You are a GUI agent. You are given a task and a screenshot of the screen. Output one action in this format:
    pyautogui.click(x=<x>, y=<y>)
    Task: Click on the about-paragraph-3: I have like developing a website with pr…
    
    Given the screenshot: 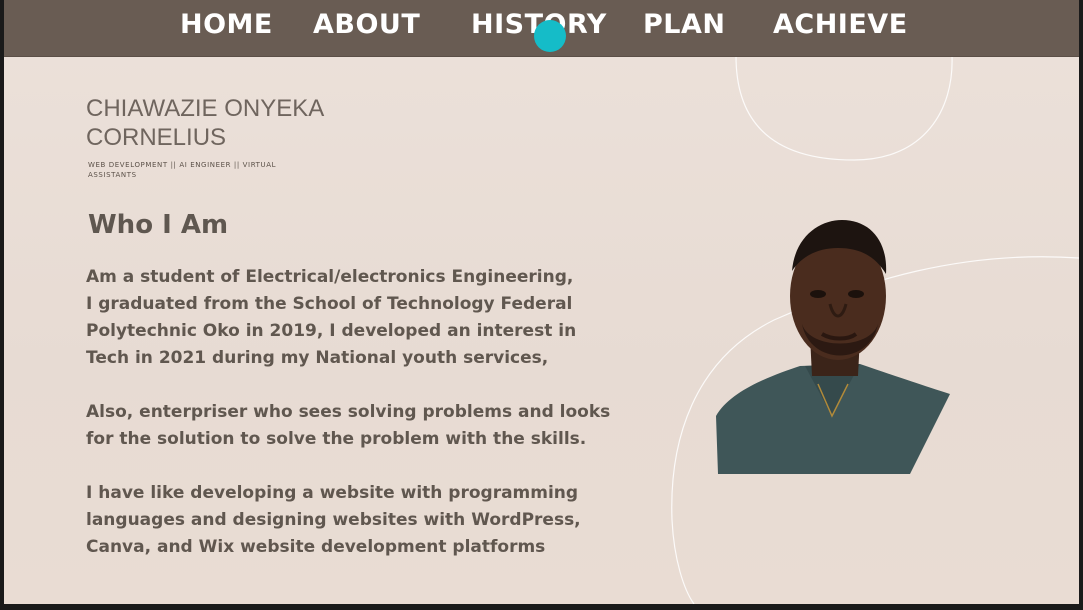 What is the action you would take?
    pyautogui.click(x=333, y=520)
    